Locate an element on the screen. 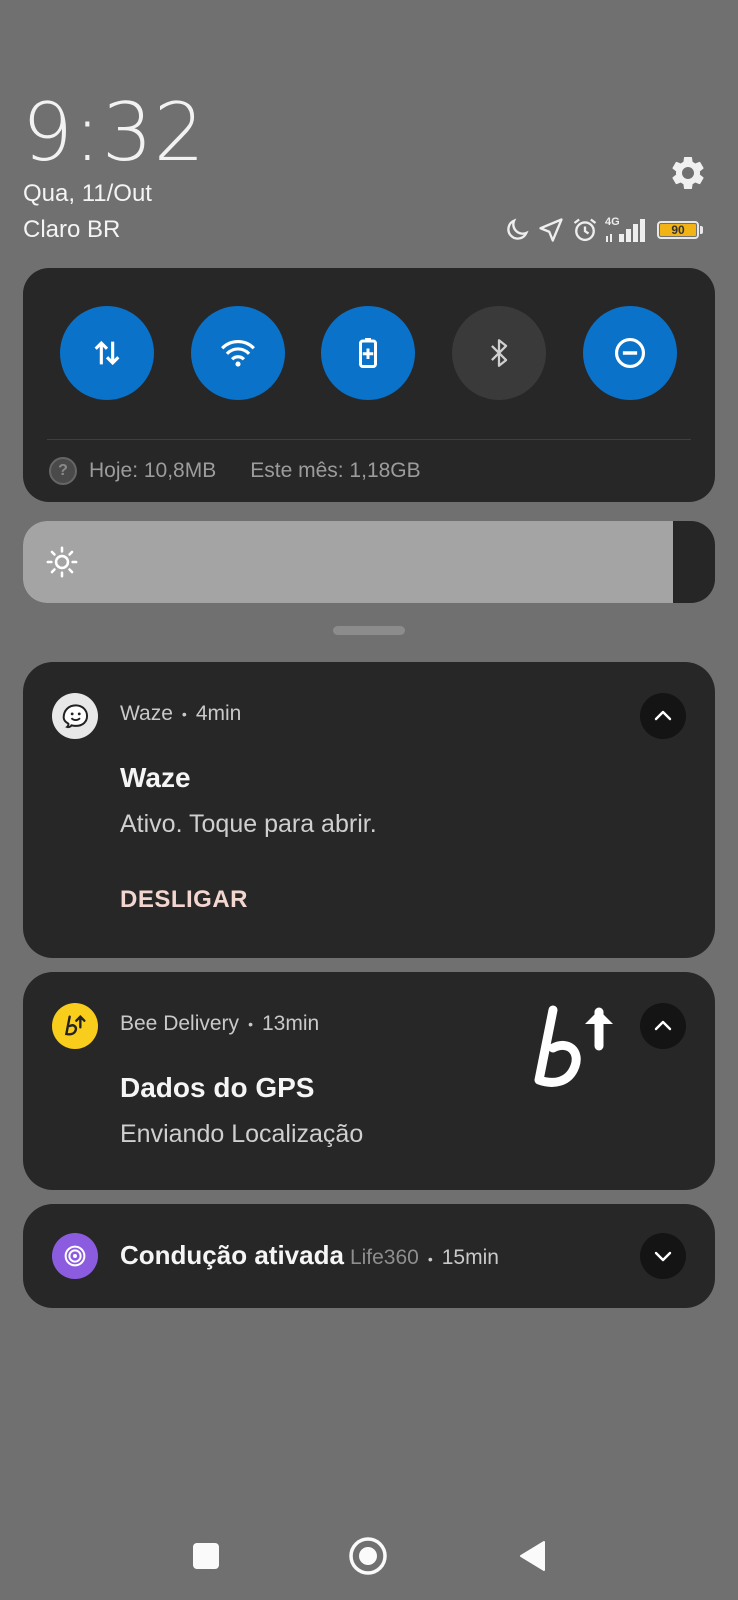 The width and height of the screenshot is (738, 1600). brightness-slider is located at coordinates (369, 562).